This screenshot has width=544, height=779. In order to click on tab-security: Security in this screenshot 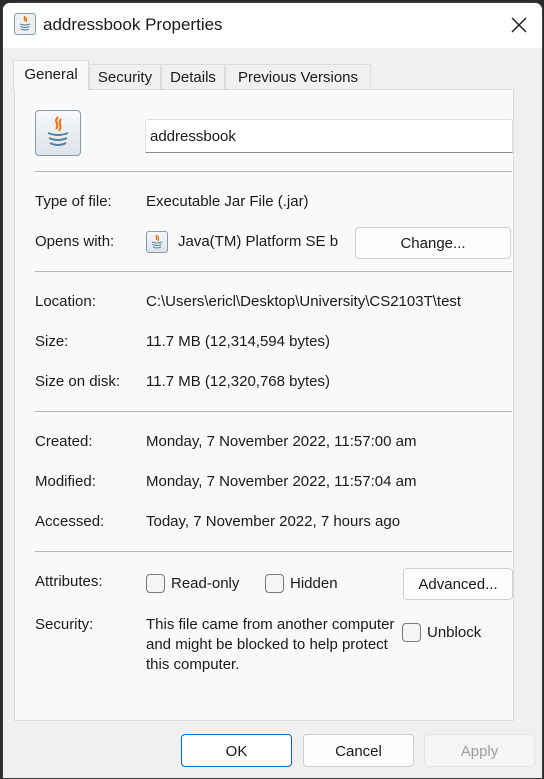, I will do `click(125, 76)`.